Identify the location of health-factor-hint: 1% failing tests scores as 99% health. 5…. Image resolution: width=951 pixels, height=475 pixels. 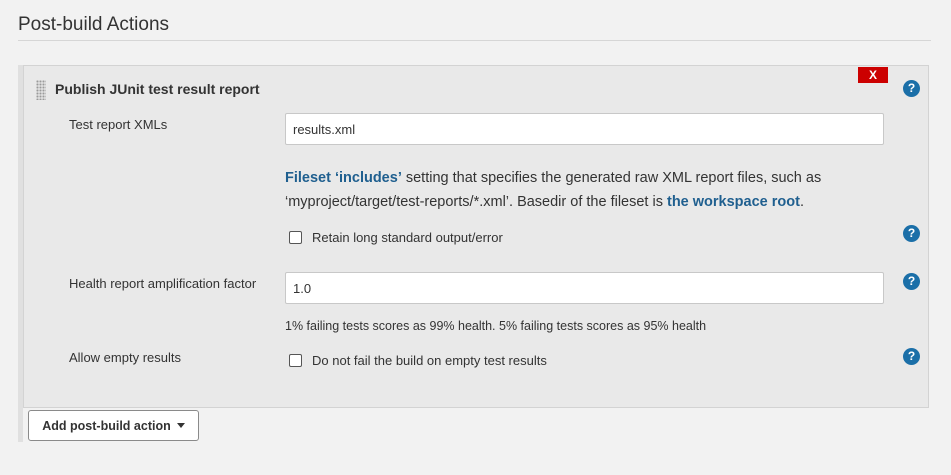
(496, 326).